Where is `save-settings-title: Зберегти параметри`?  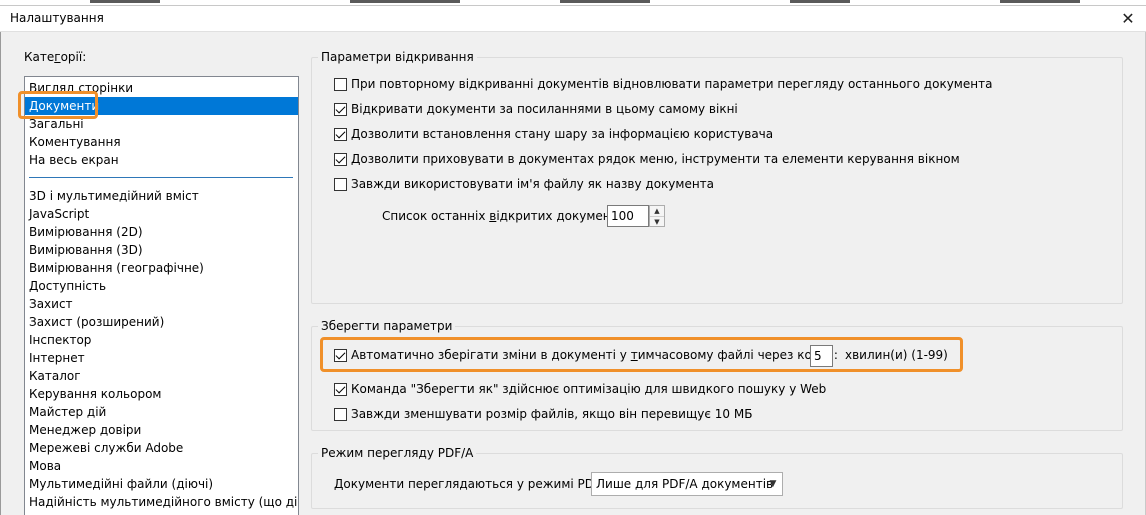
save-settings-title: Зберегти параметри is located at coordinates (387, 326).